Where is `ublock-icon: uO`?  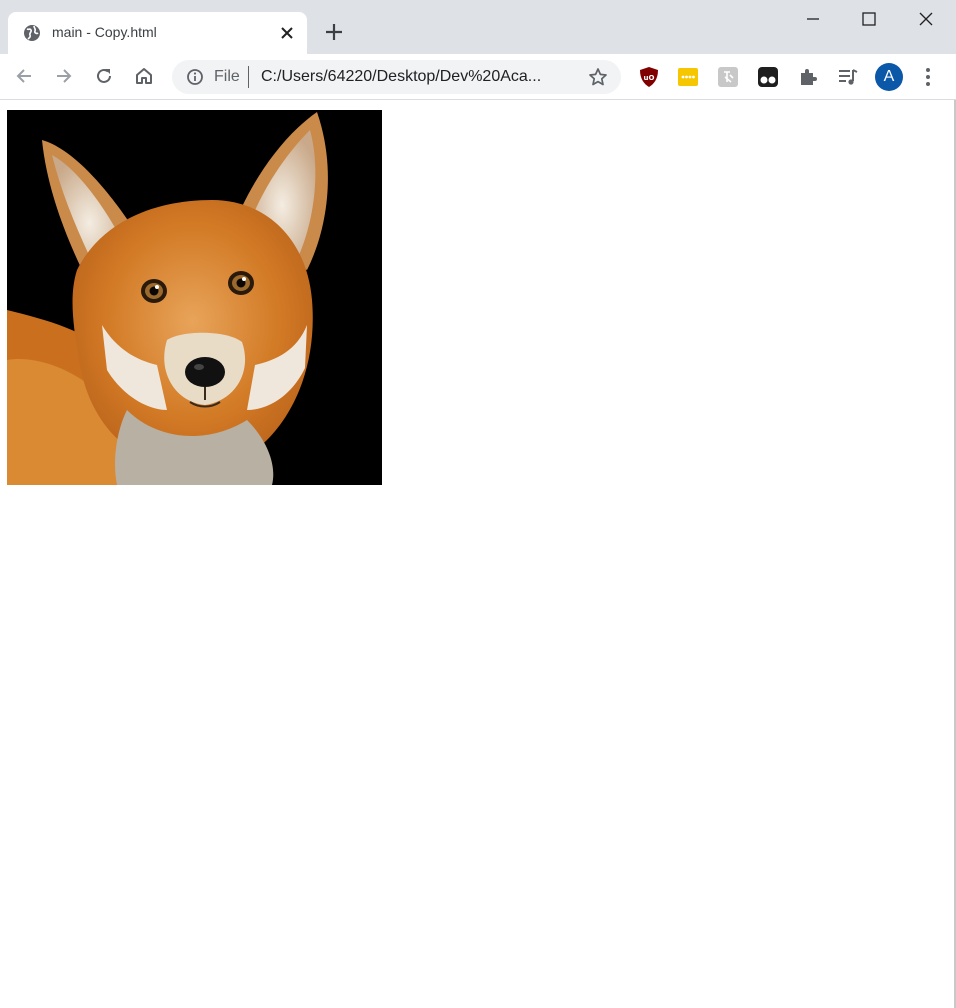
ublock-icon: uO is located at coordinates (649, 77).